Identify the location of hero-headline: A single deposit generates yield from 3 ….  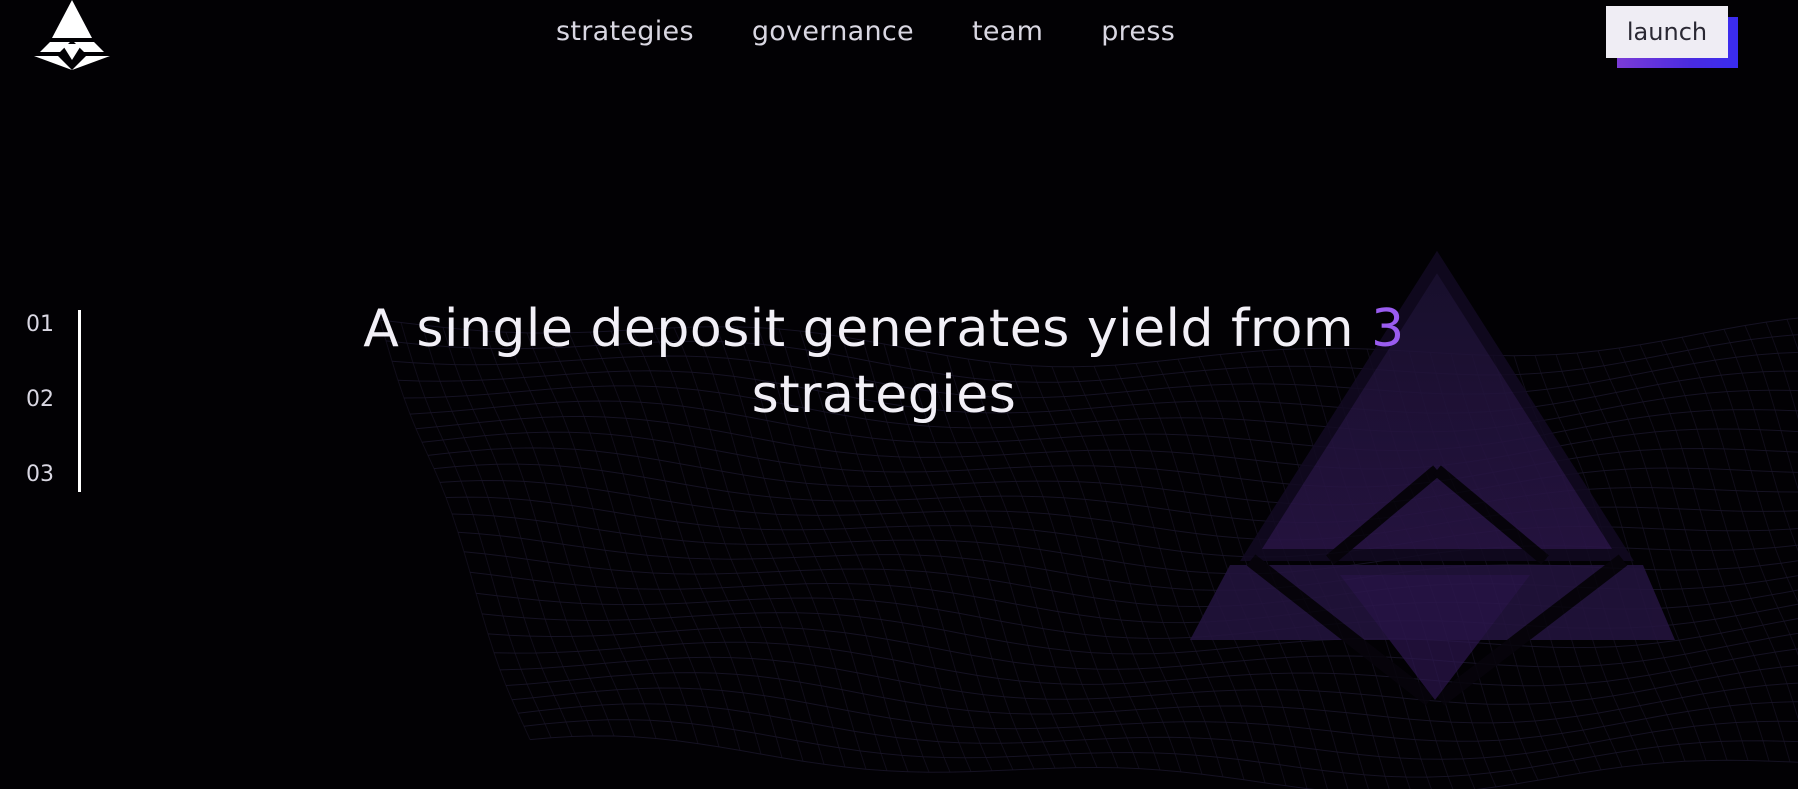
(884, 362).